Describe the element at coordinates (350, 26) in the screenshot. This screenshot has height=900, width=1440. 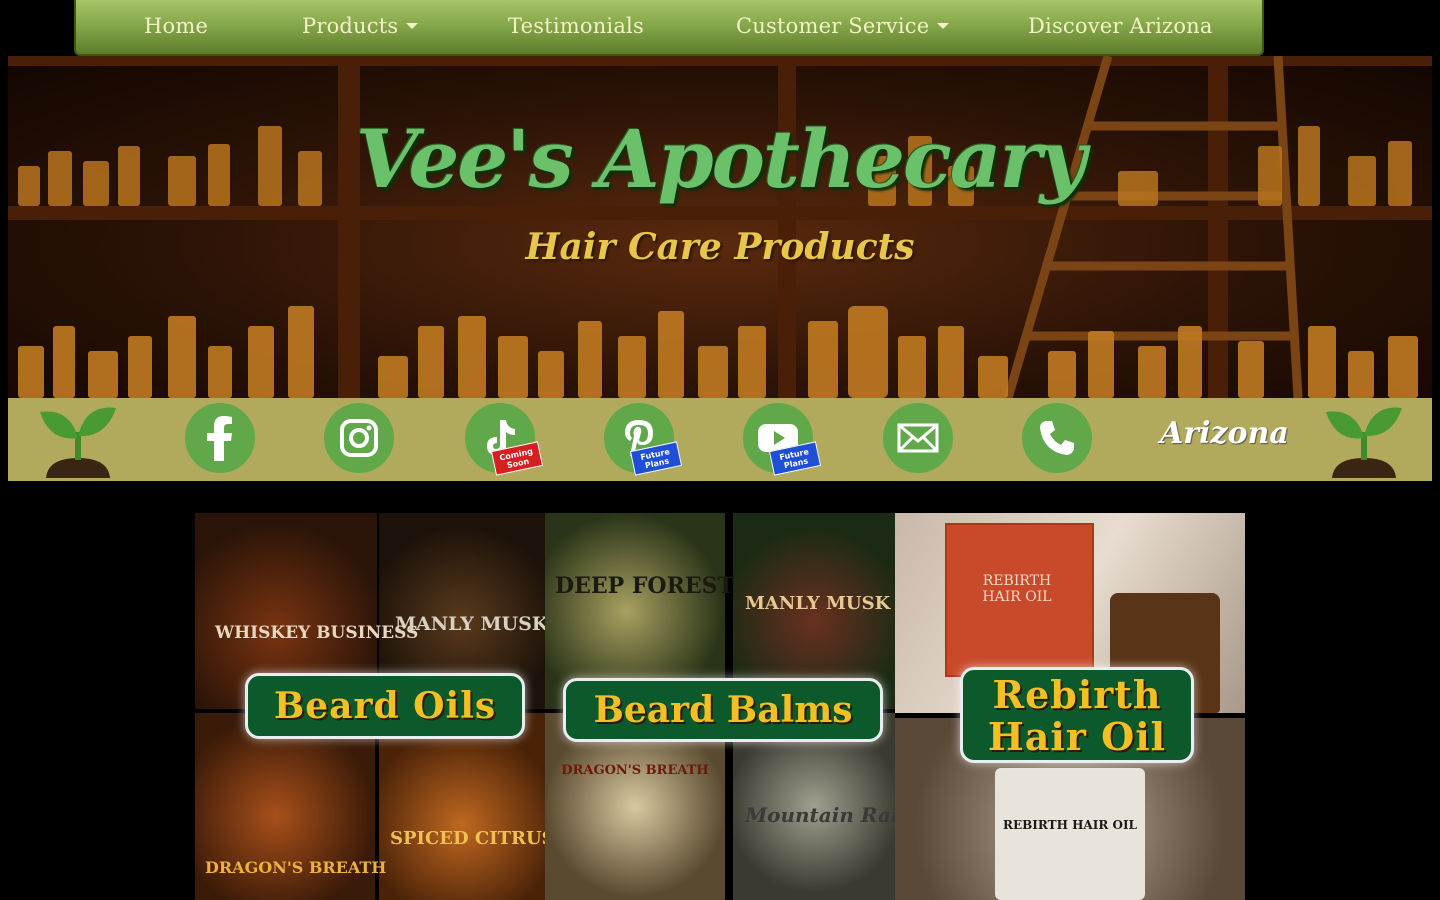
I see `nav-products-label: Products` at that location.